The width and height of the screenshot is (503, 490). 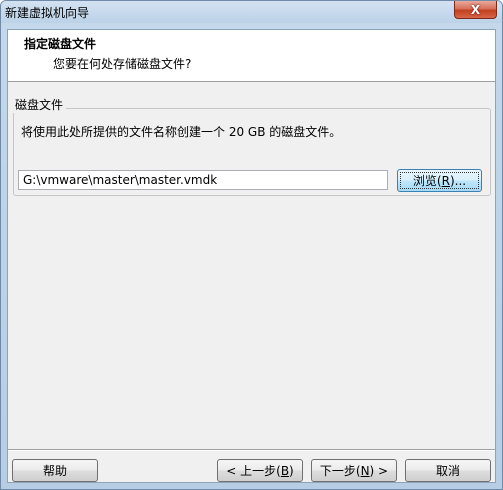 What do you see at coordinates (181, 132) in the screenshot?
I see `disk-file-description: 将使用此处所提供的文件名称创建一个 20 GB 的磁盘文件。` at bounding box center [181, 132].